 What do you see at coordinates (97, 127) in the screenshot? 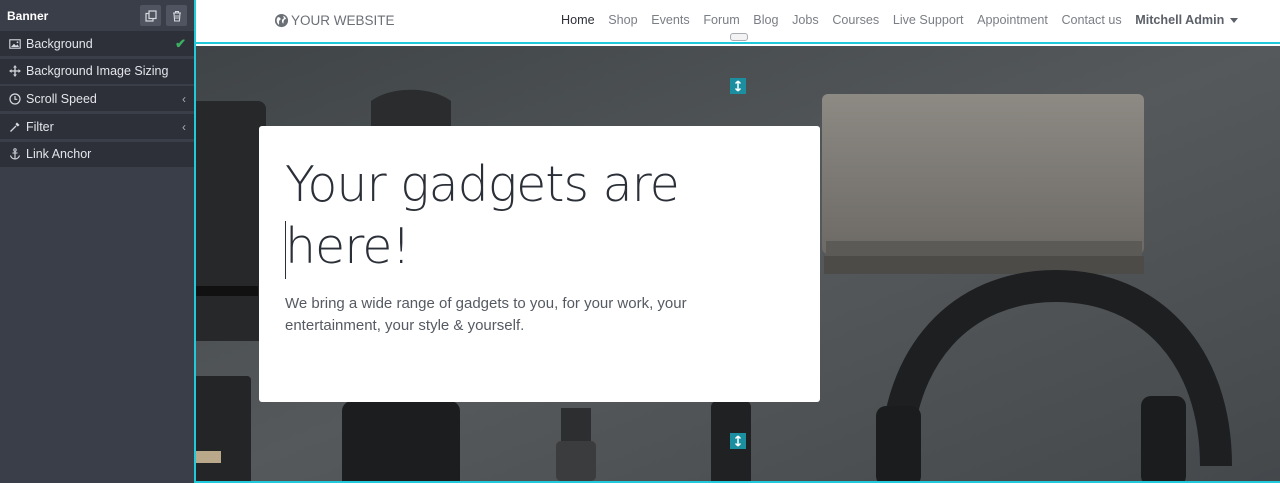
I see `option-filter: Filter ‹` at bounding box center [97, 127].